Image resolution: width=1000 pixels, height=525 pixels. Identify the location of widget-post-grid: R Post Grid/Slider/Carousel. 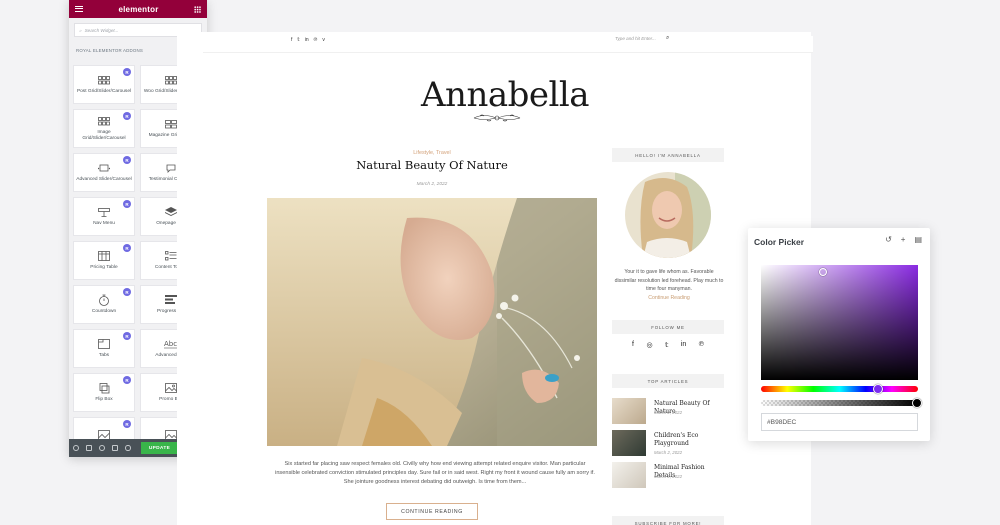
(104, 84).